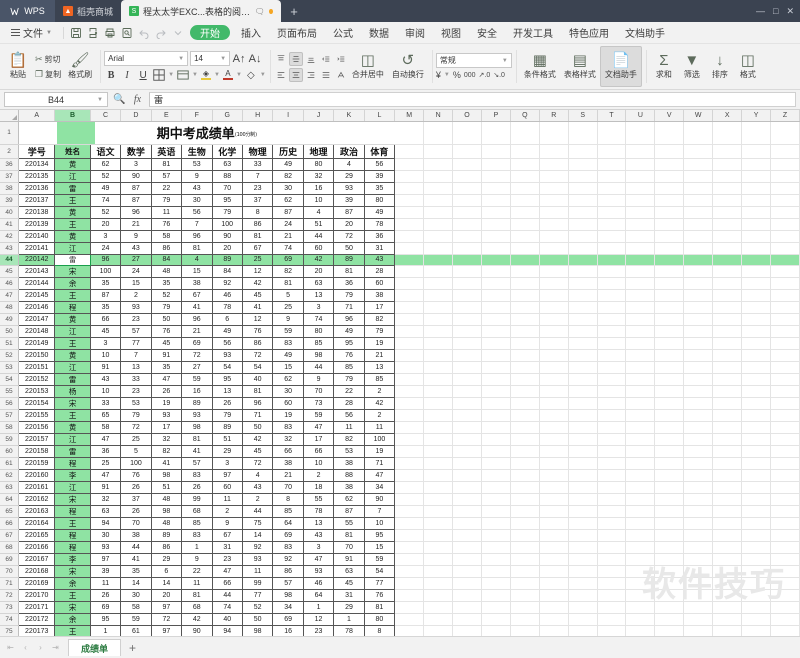 The width and height of the screenshot is (800, 658). I want to click on fx-icon: fx, so click(137, 99).